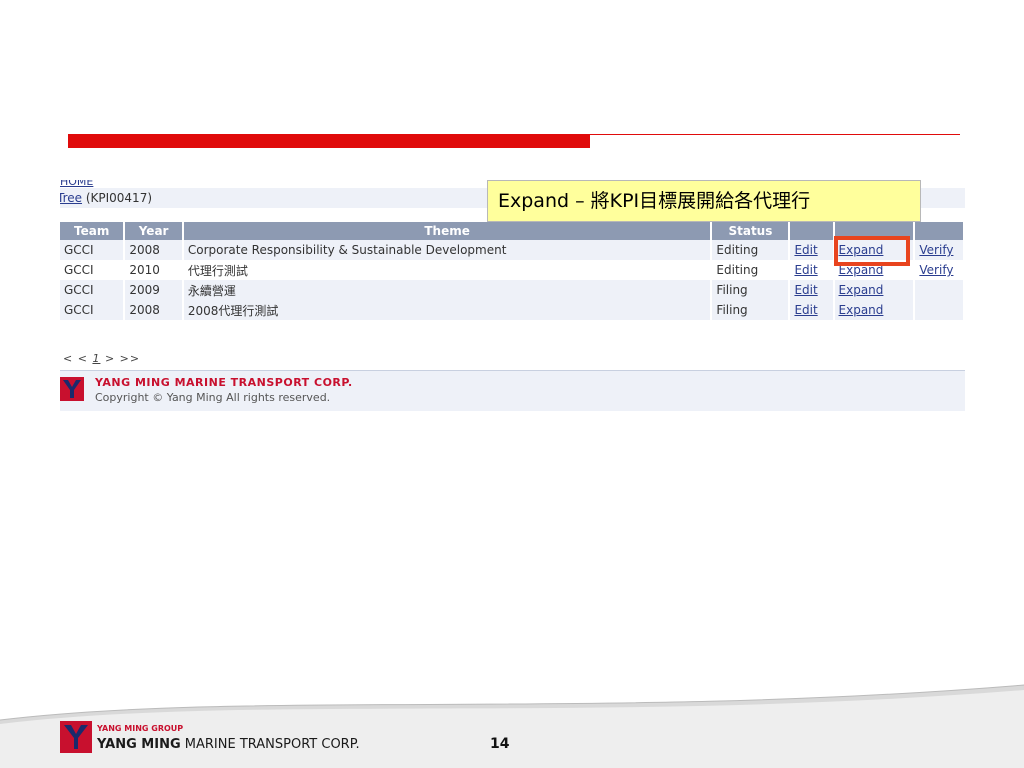  Describe the element at coordinates (154, 270) in the screenshot. I see `cell-year: 2010` at that location.